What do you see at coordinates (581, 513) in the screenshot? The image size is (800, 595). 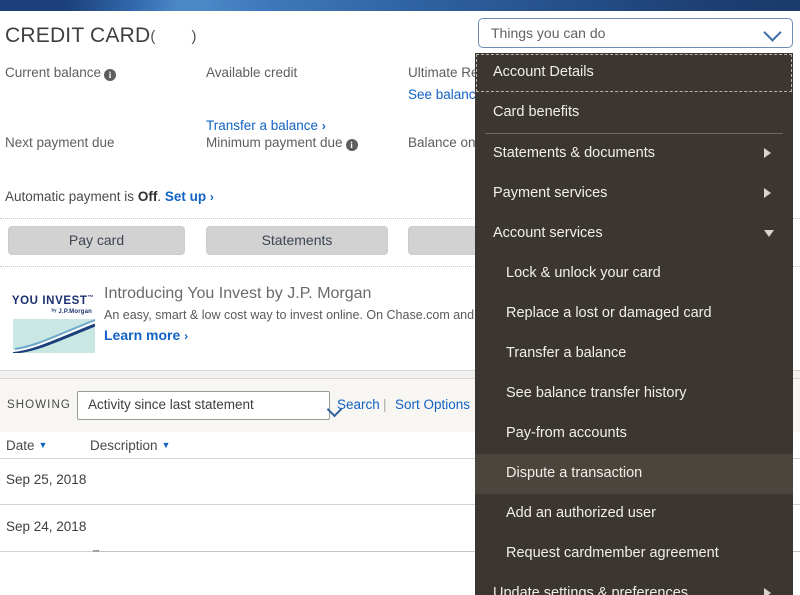 I see `menu-item-label: Add an authorized user` at bounding box center [581, 513].